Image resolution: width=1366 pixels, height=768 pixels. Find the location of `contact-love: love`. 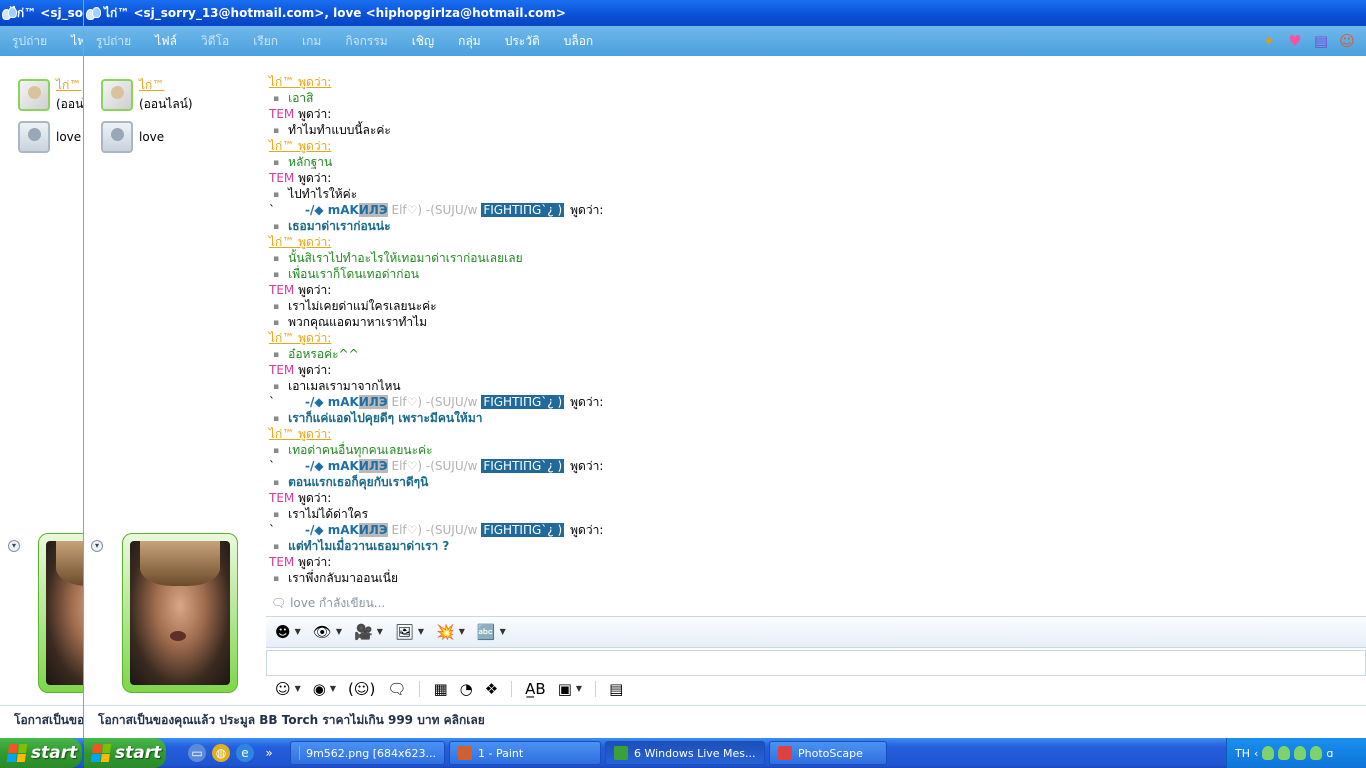

contact-love: love is located at coordinates (132, 137).